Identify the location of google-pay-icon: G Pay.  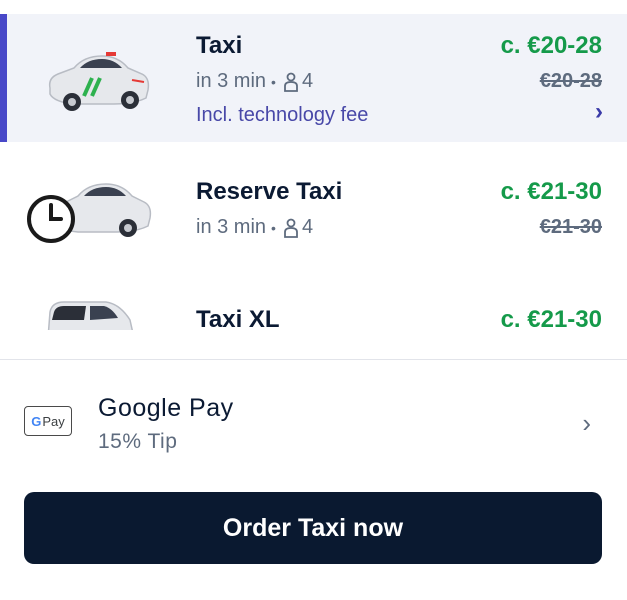
(48, 421).